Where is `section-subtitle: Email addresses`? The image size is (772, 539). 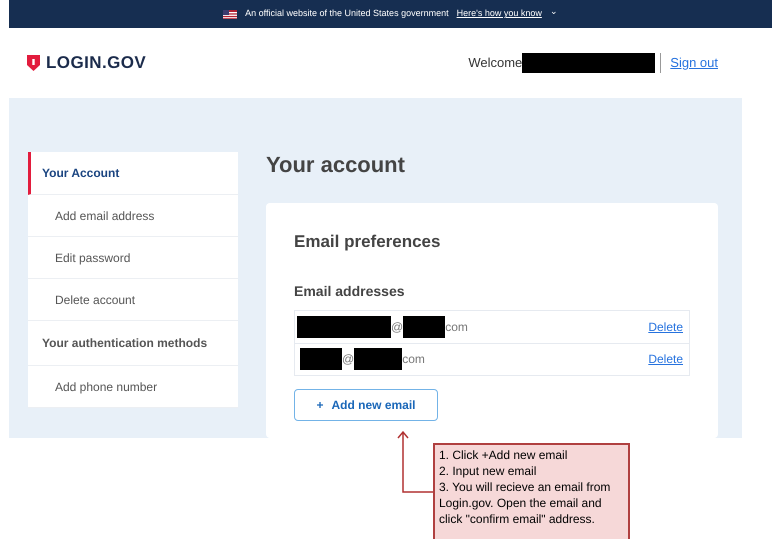 section-subtitle: Email addresses is located at coordinates (350, 291).